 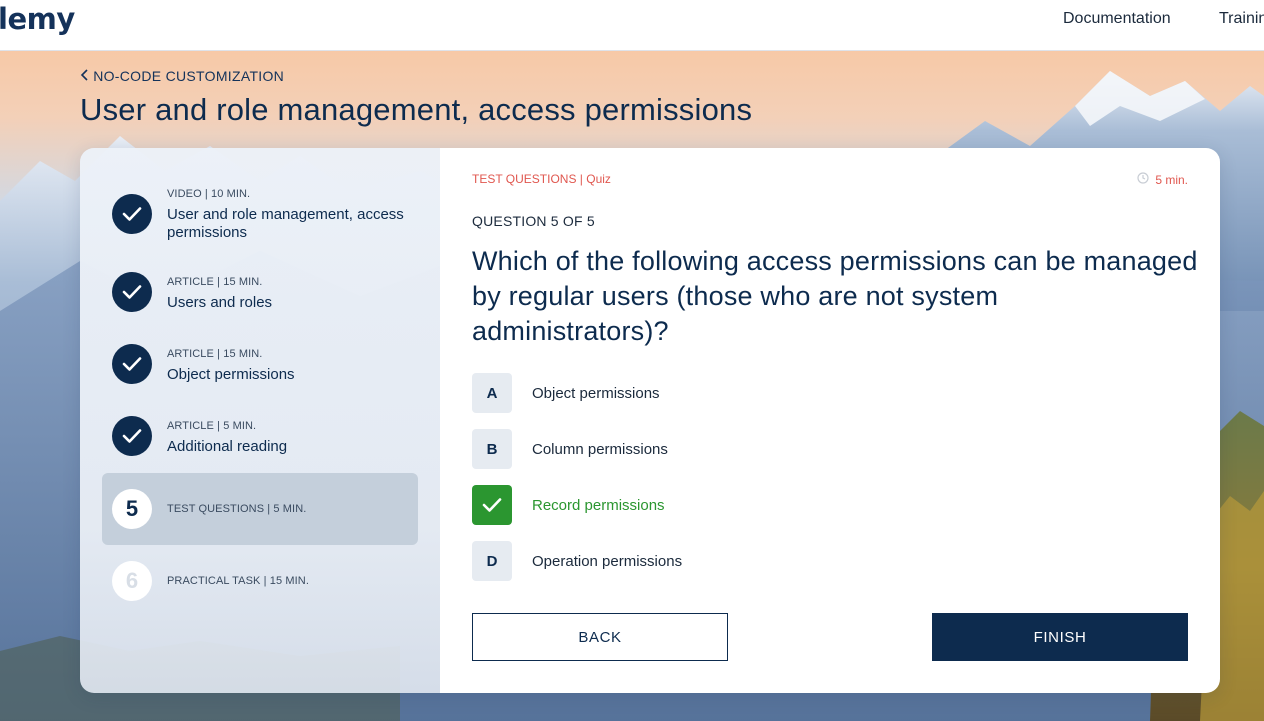 What do you see at coordinates (260, 292) in the screenshot?
I see `step-item-users-and-roles: ARTICLE | 15 MIN. Users and roles` at bounding box center [260, 292].